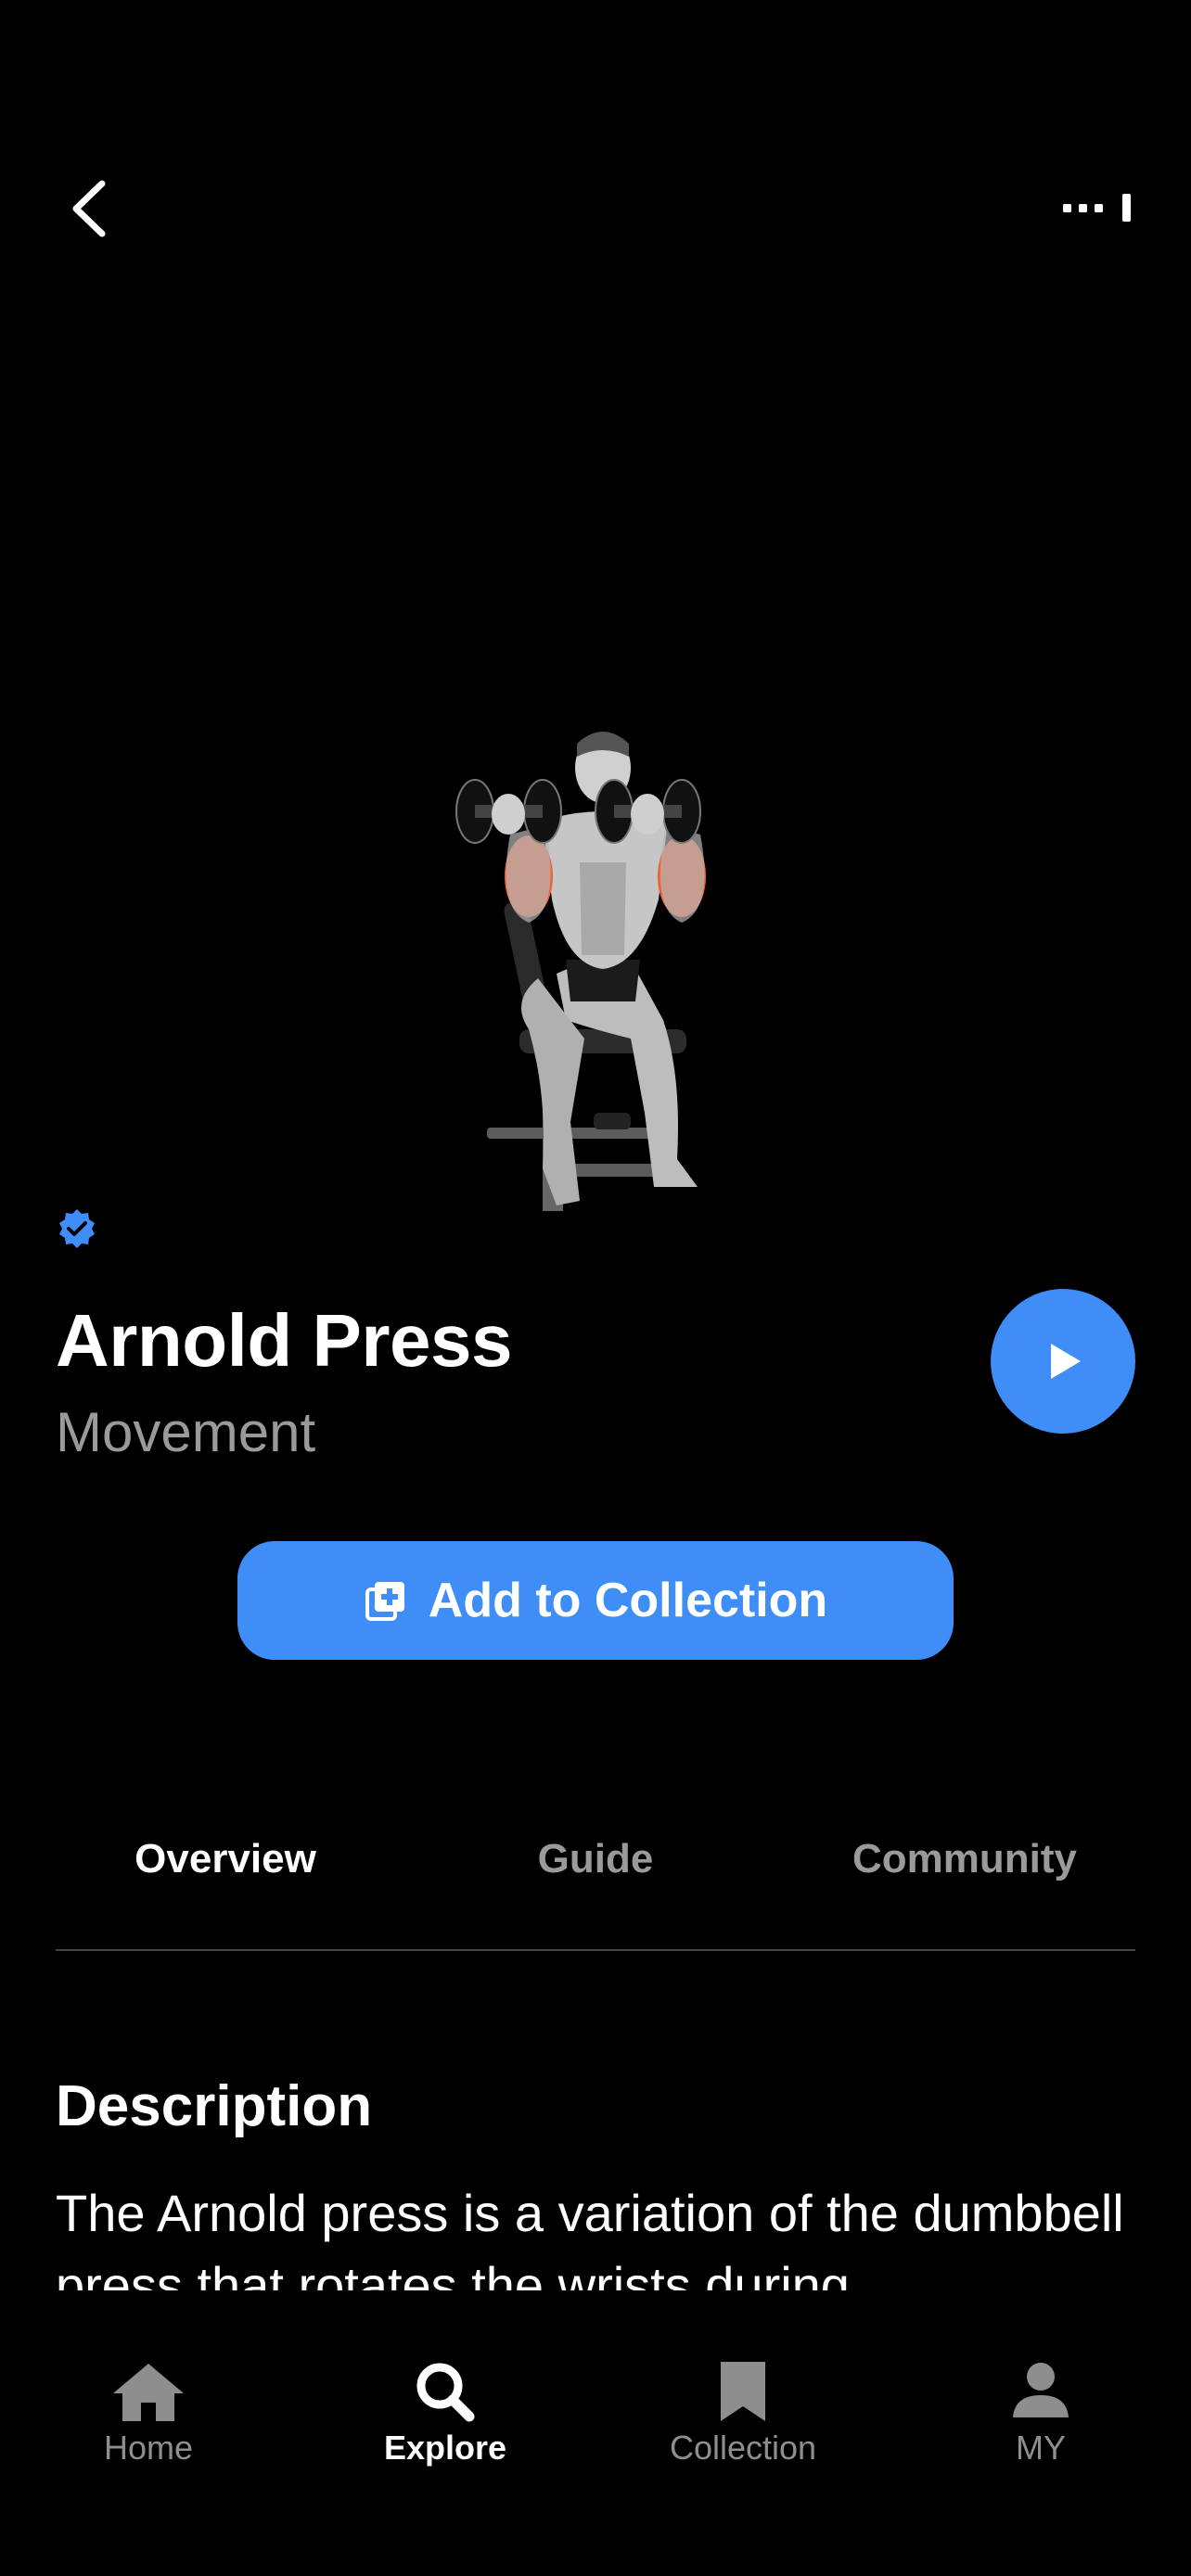 Image resolution: width=1191 pixels, height=2576 pixels. Describe the element at coordinates (148, 2393) in the screenshot. I see `home-icon` at that location.